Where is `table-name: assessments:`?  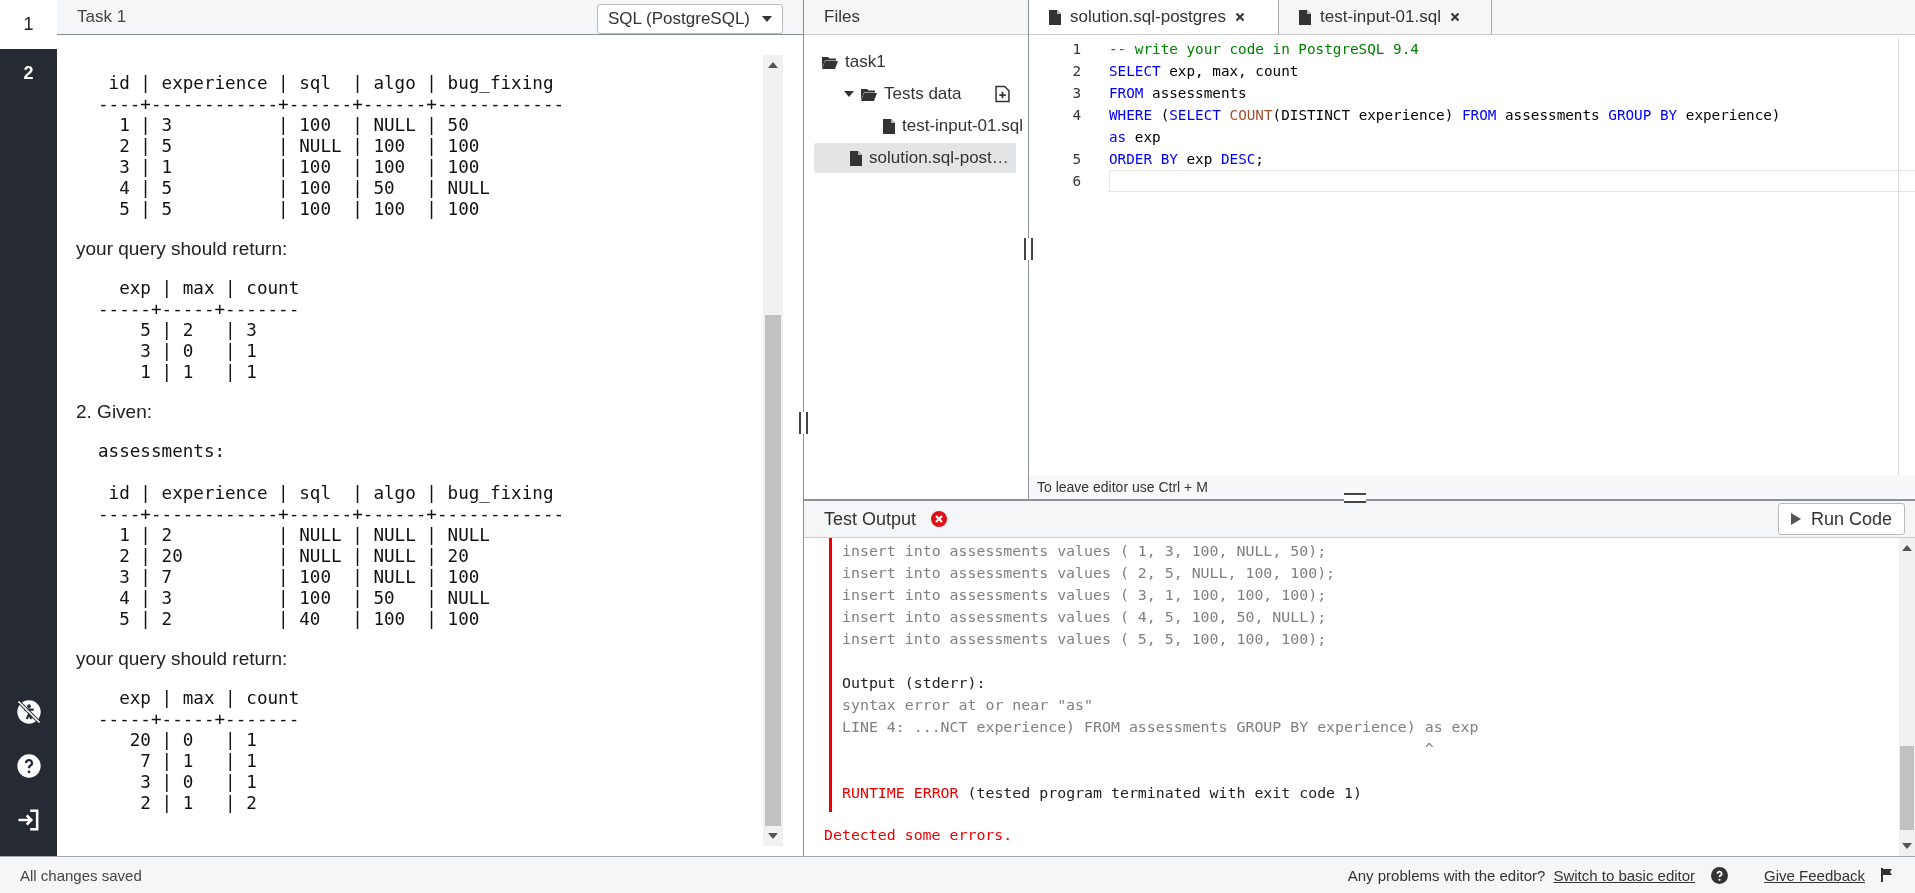 table-name: assessments: is located at coordinates (161, 451).